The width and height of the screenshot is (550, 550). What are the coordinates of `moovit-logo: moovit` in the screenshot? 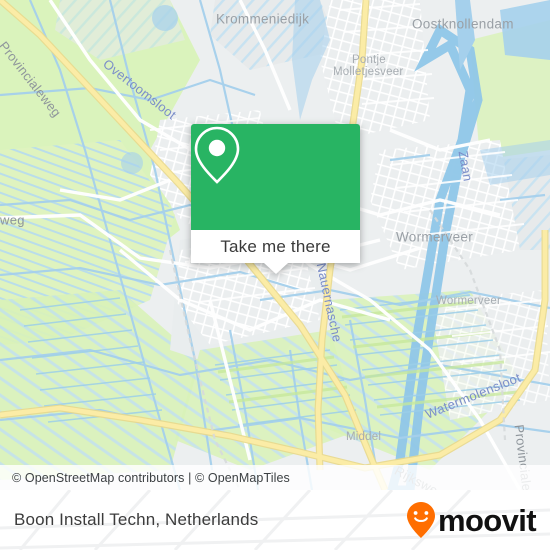 It's located at (471, 520).